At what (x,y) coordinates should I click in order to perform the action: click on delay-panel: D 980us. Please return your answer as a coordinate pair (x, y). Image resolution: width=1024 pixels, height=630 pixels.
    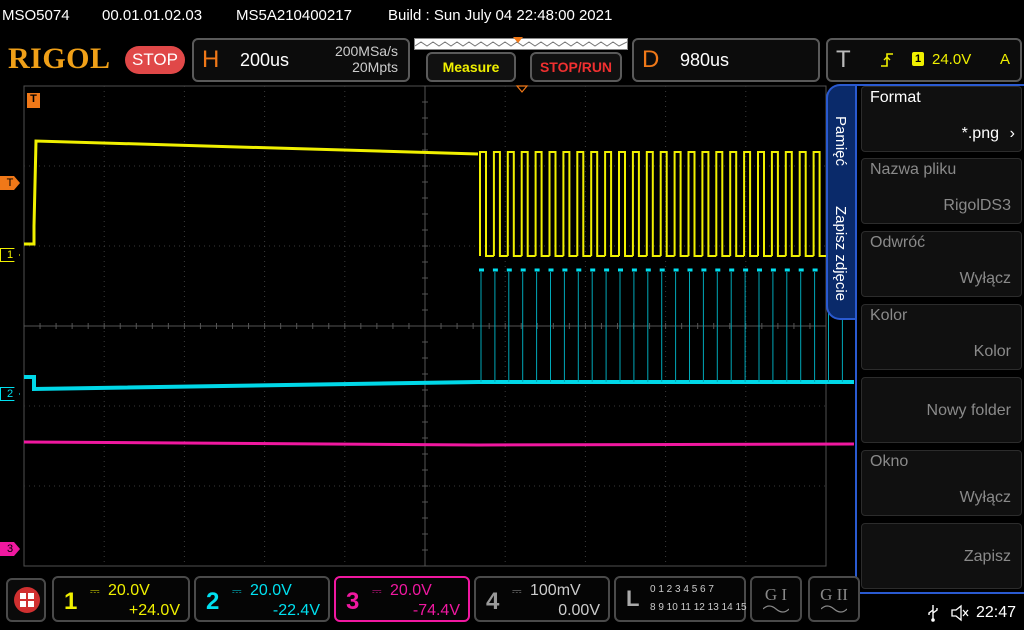
    Looking at the image, I should click on (726, 60).